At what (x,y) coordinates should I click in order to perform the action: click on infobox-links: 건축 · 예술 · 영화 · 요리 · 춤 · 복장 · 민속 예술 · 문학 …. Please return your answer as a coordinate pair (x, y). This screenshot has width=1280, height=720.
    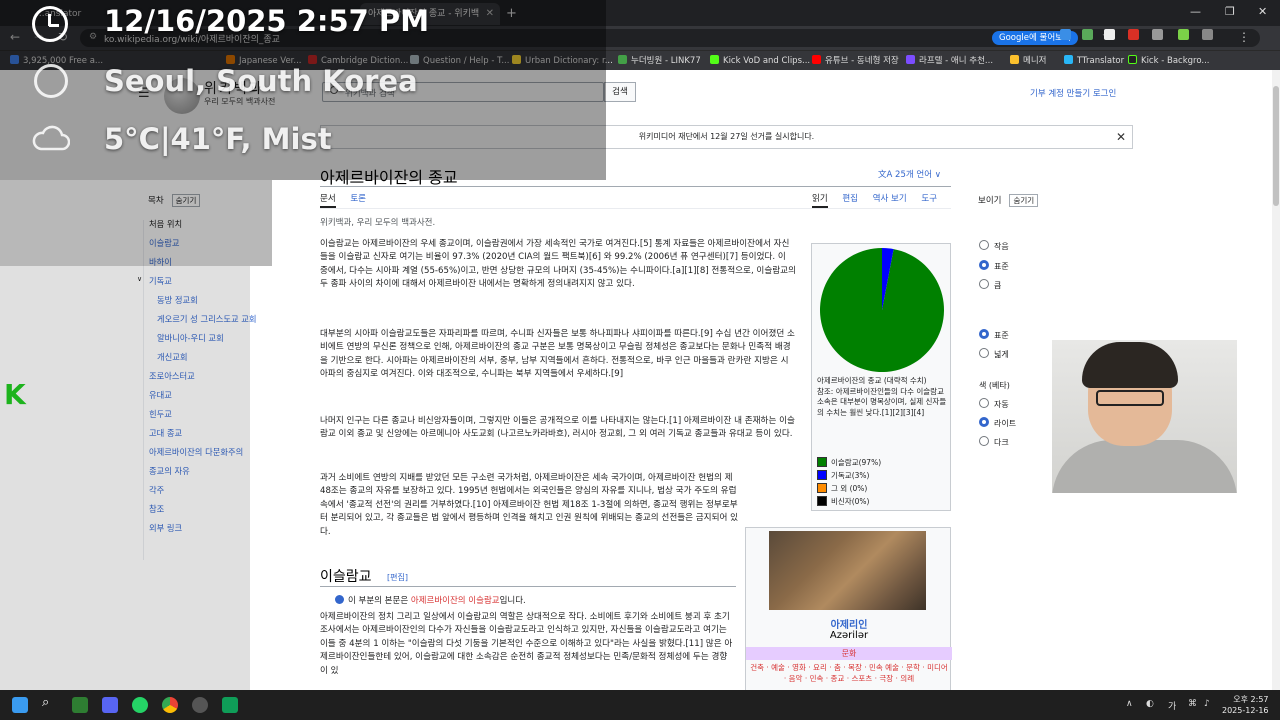
    Looking at the image, I should click on (849, 673).